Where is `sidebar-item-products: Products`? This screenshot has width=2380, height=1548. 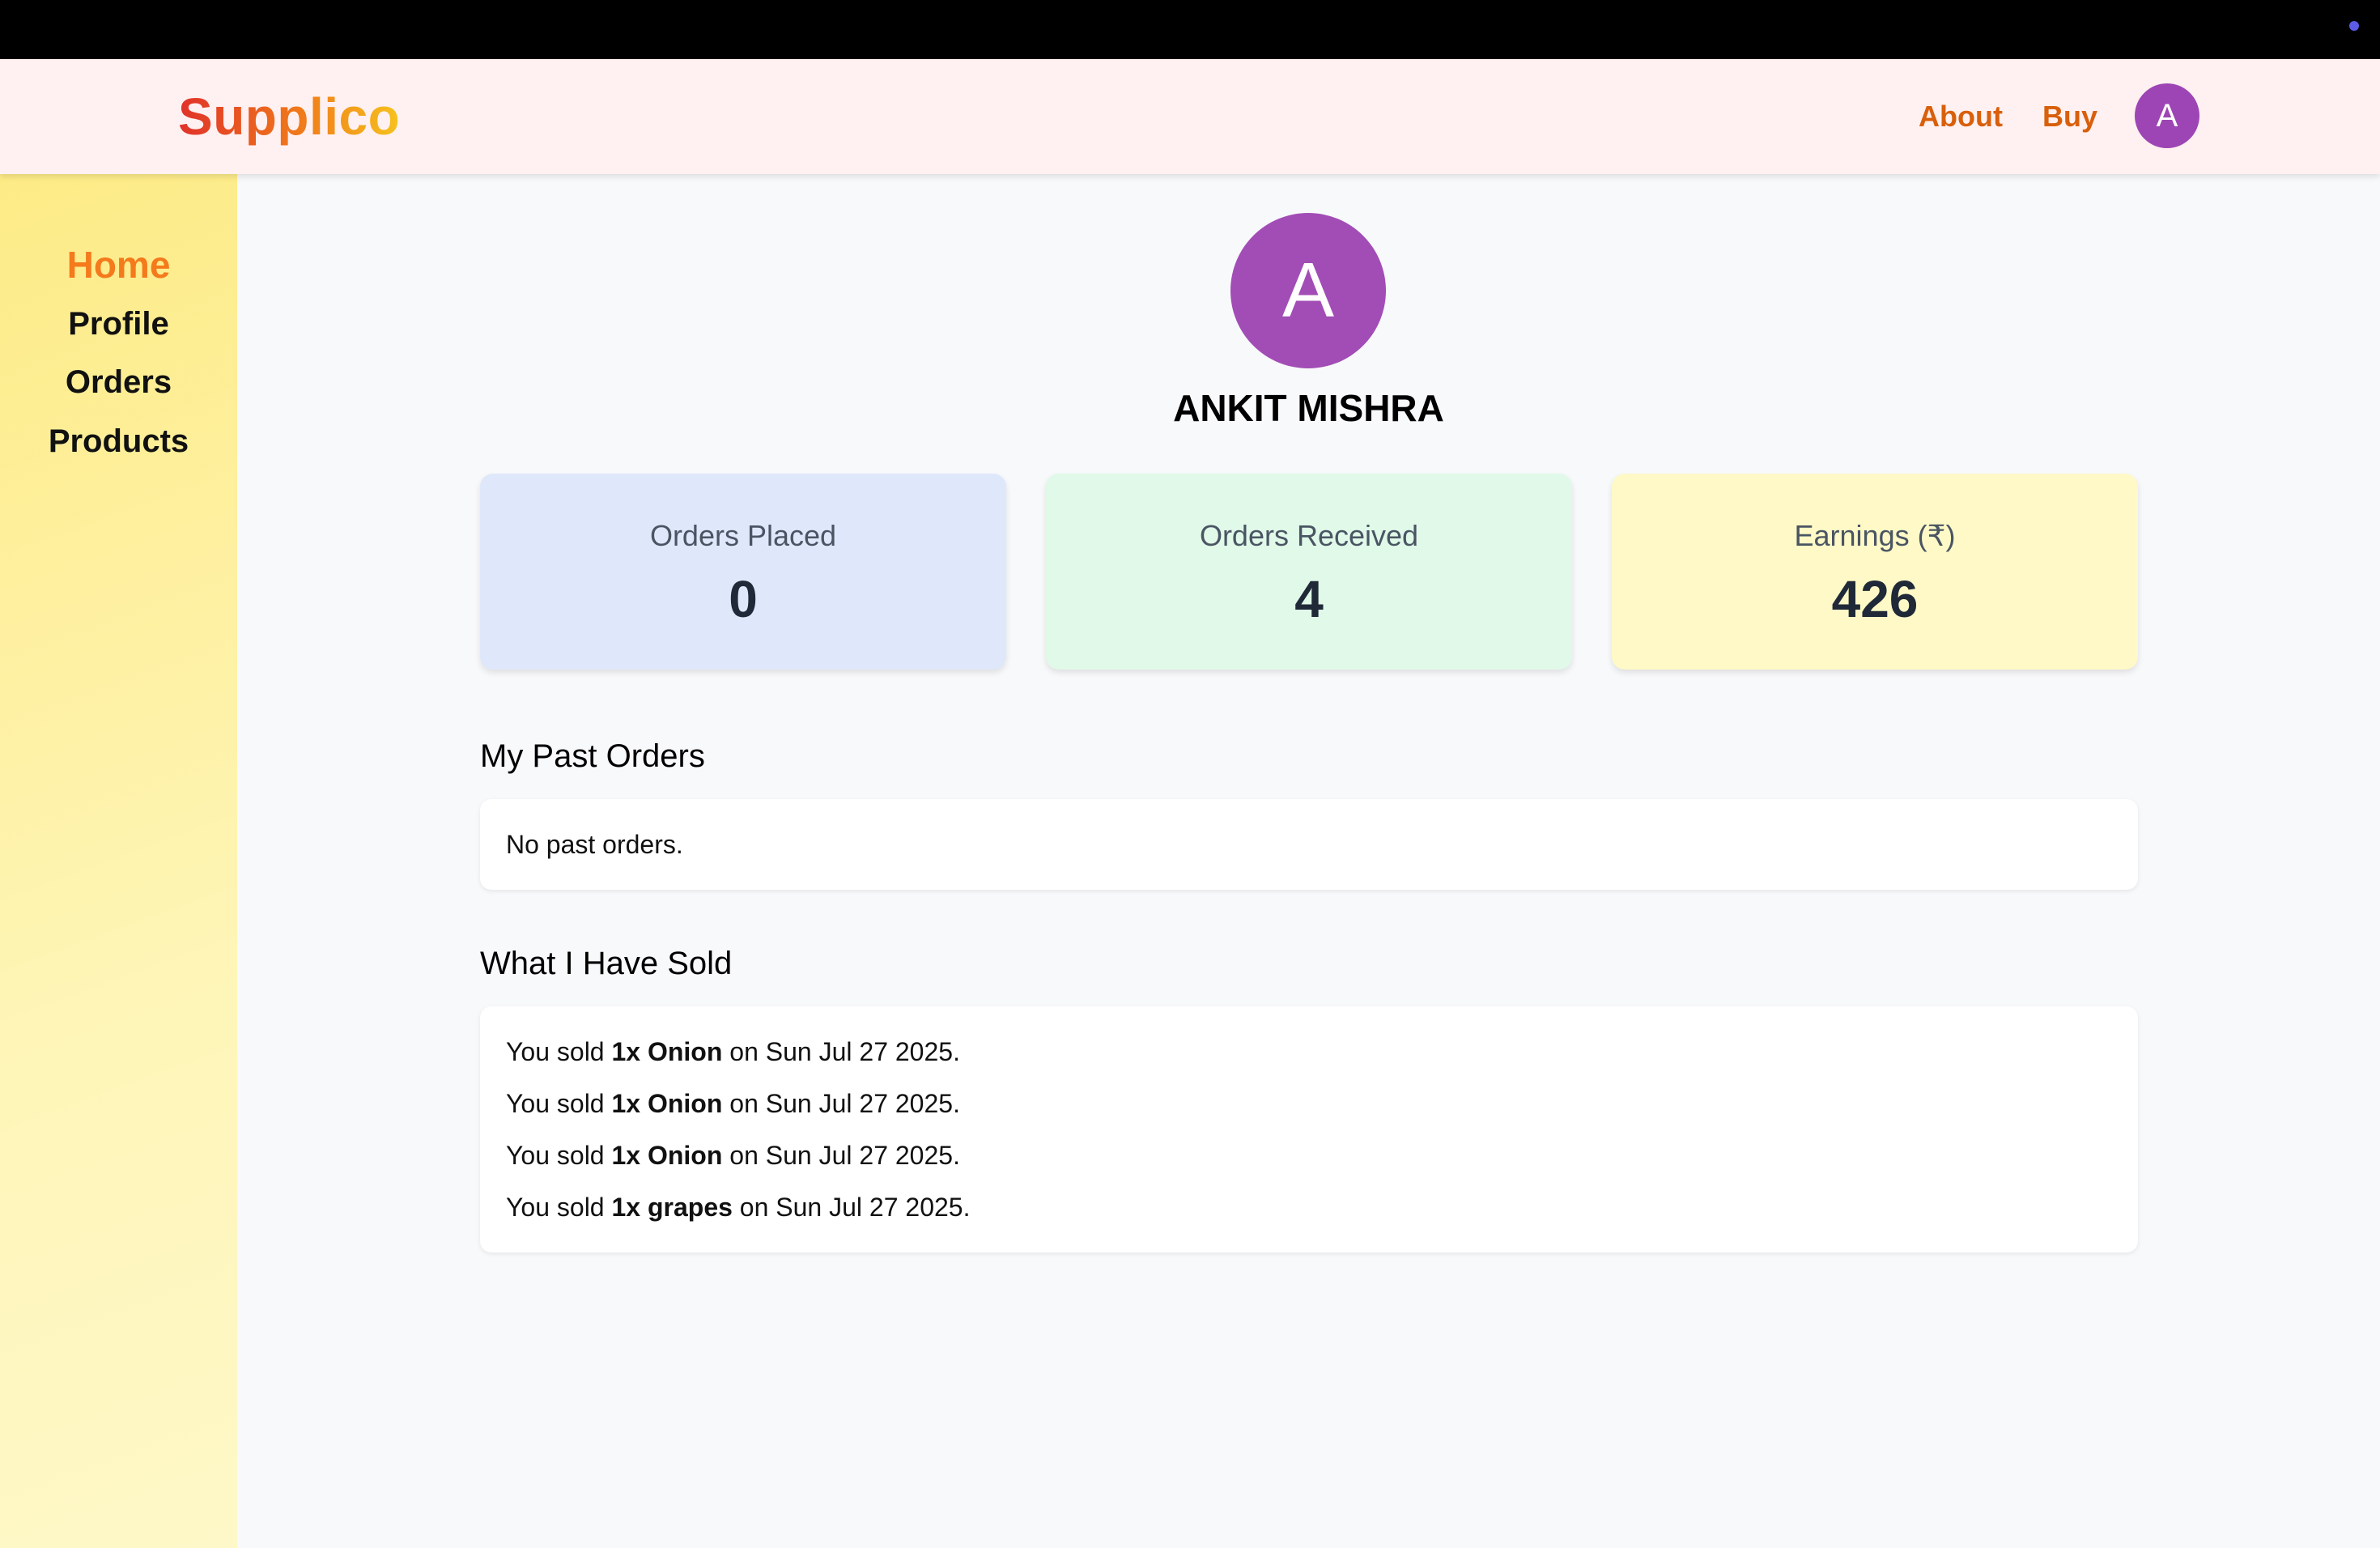 sidebar-item-products: Products is located at coordinates (118, 442).